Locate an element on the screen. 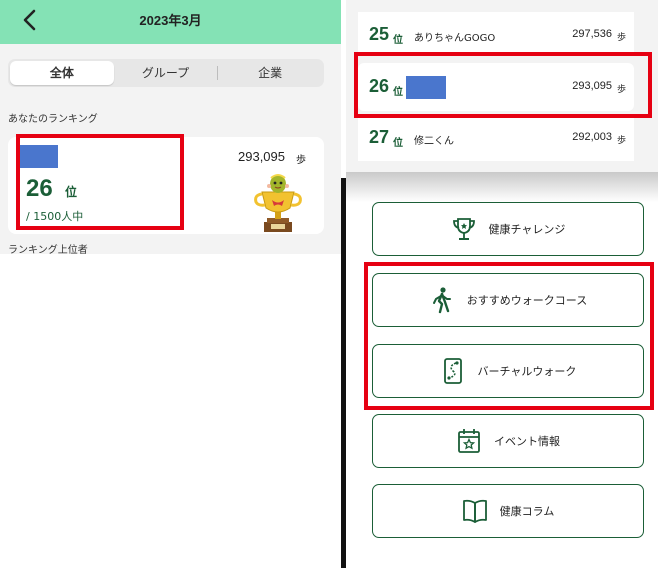 The height and width of the screenshot is (568, 658). rank-steps: 292,003 is located at coordinates (592, 137).